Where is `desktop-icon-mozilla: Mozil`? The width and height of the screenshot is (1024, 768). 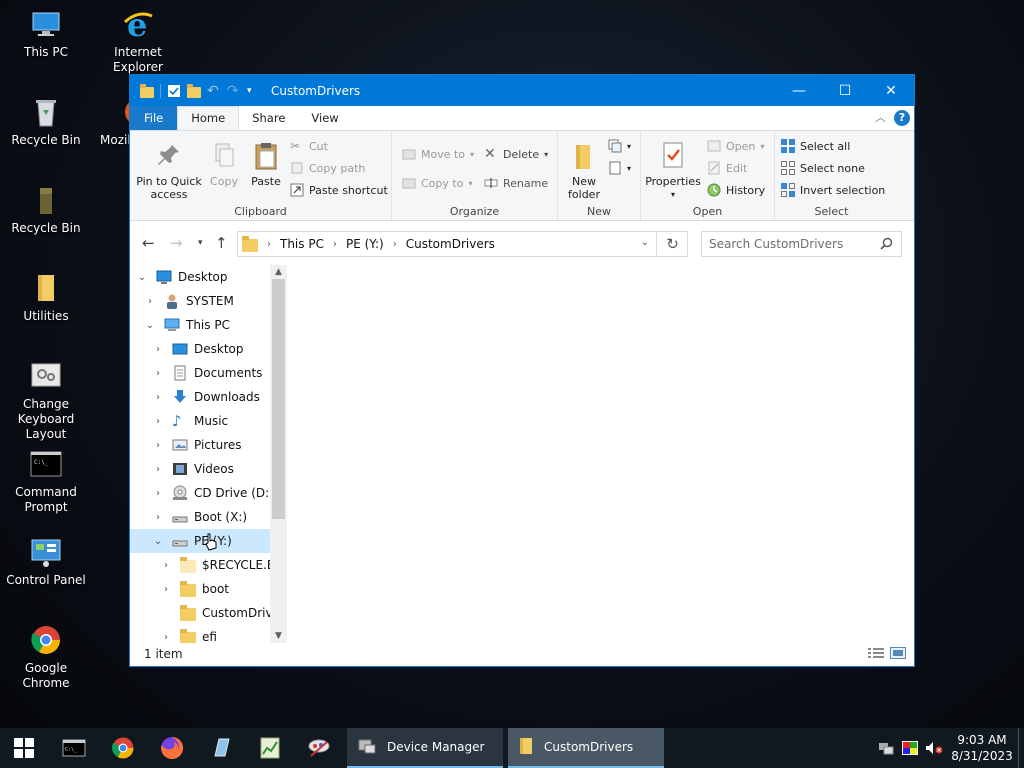
desktop-icon-mozilla: Mozil is located at coordinates (121, 122).